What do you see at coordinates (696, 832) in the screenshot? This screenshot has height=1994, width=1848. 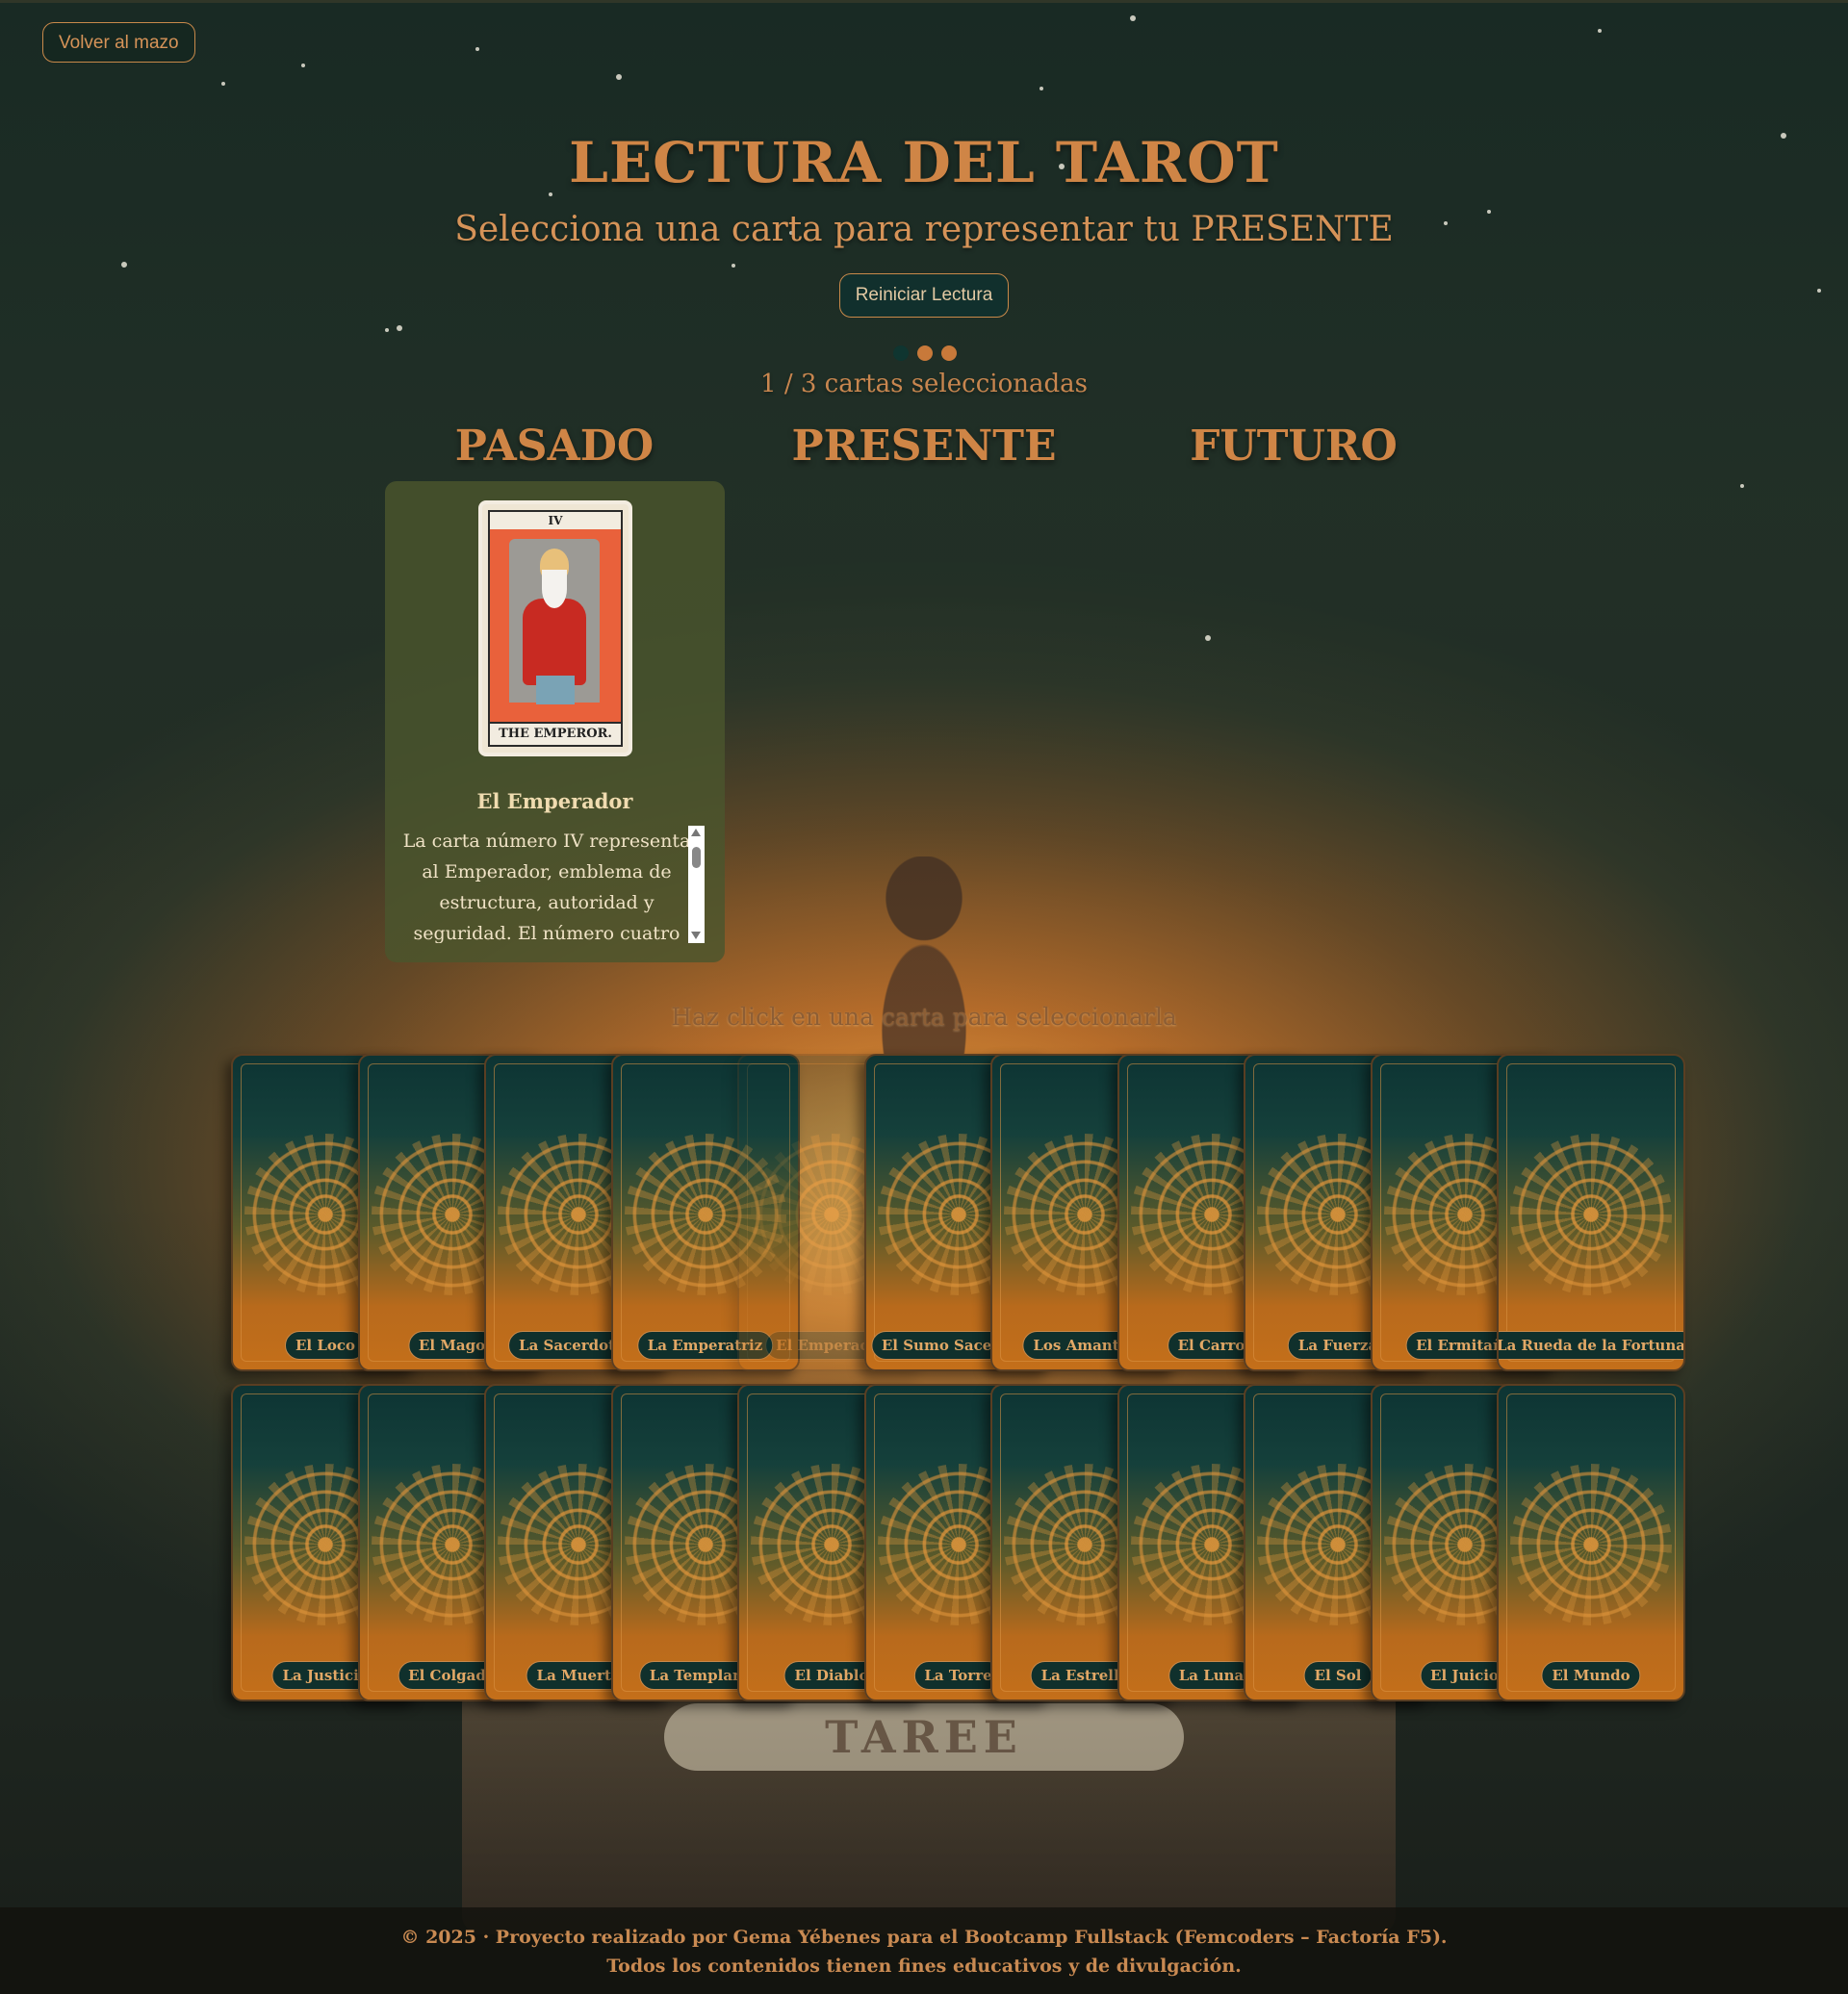 I see `scroll-up-arrow-icon` at bounding box center [696, 832].